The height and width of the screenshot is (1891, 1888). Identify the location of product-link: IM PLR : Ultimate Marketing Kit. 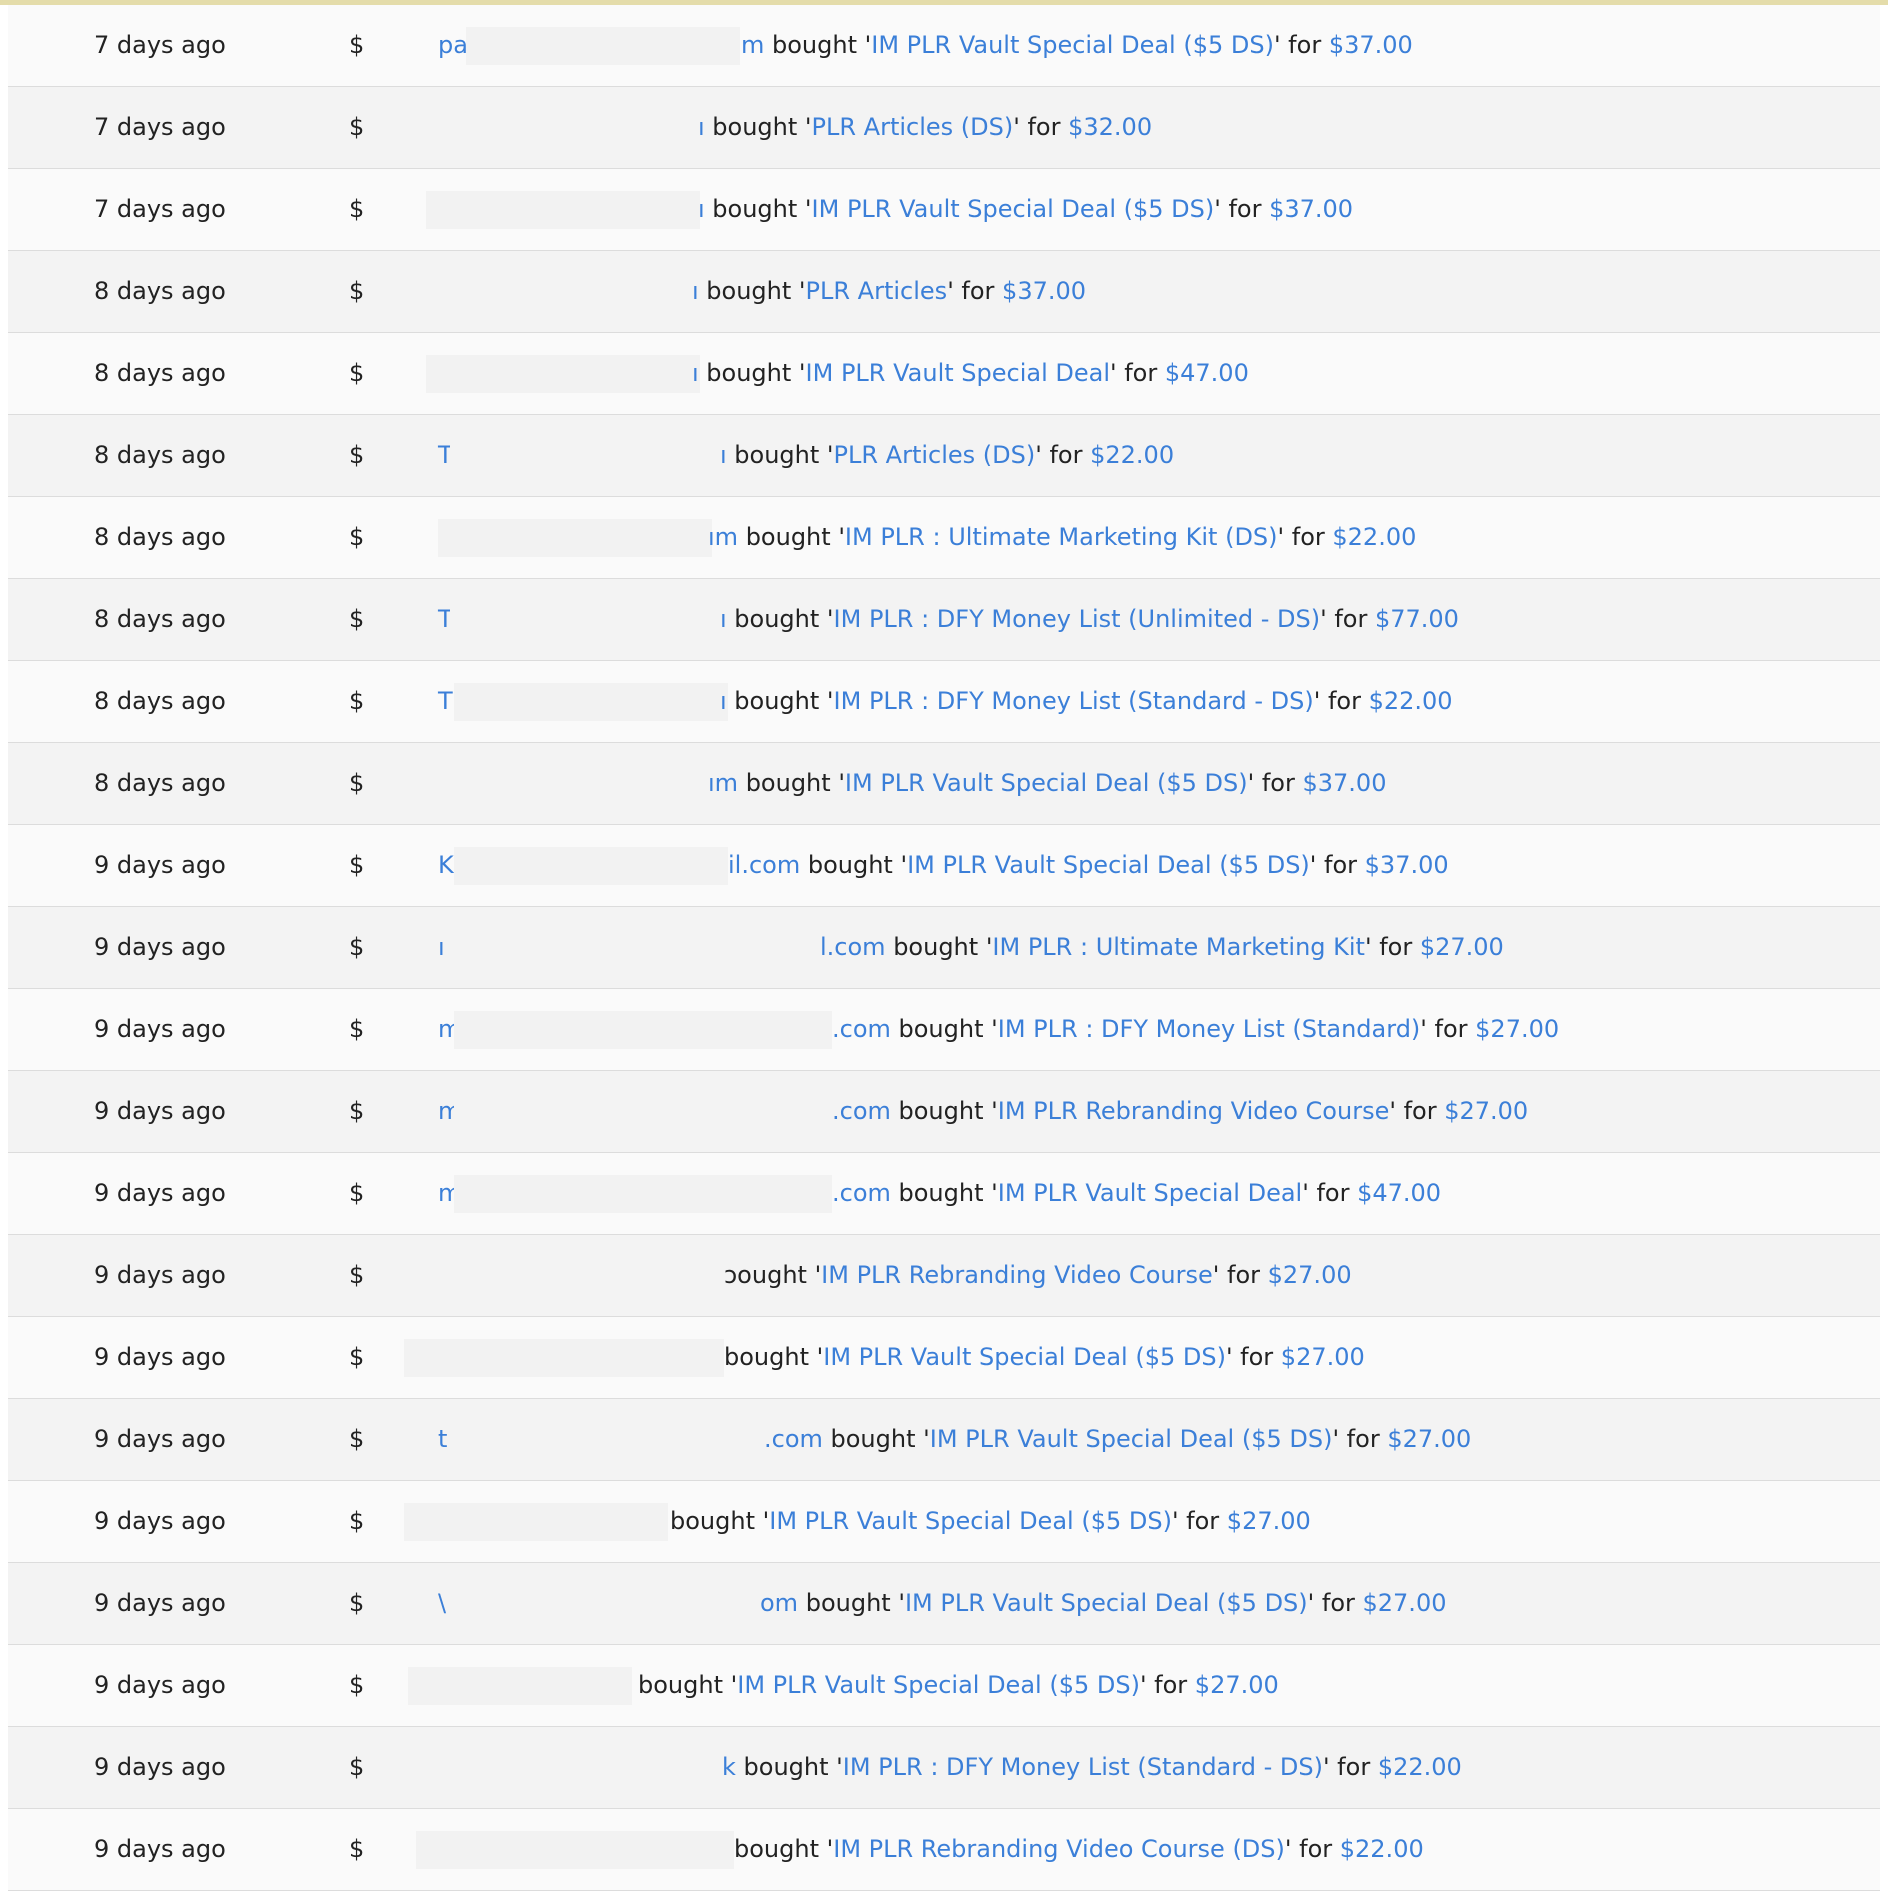
(1178, 947).